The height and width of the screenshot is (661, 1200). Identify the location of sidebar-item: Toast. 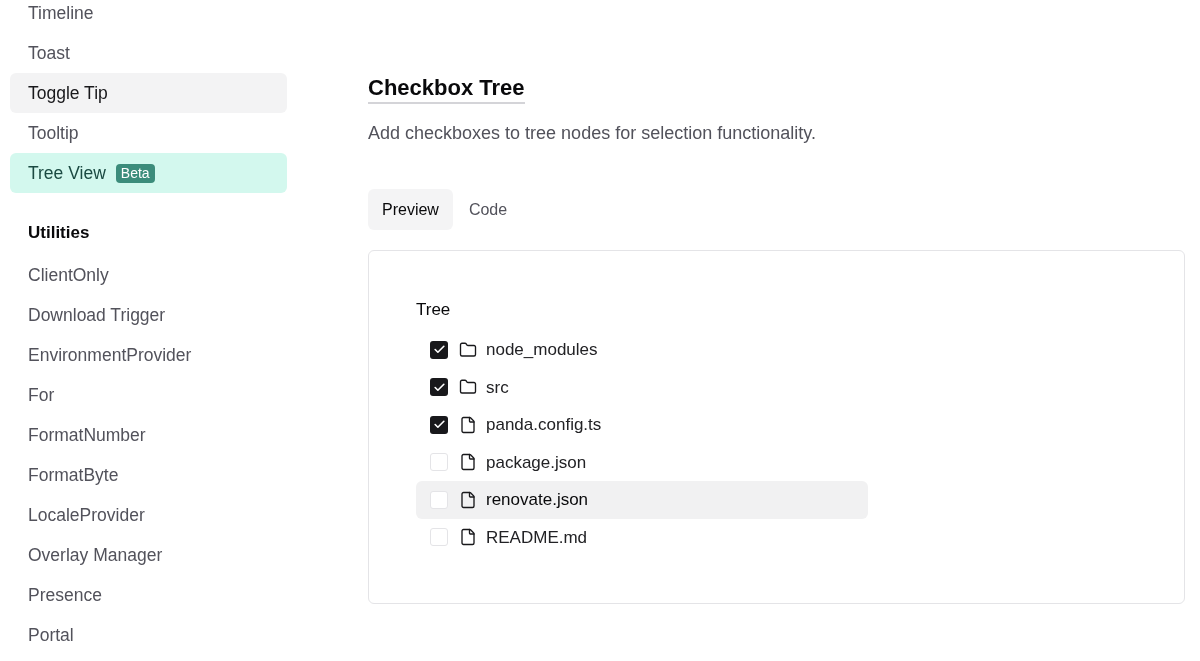
(148, 53).